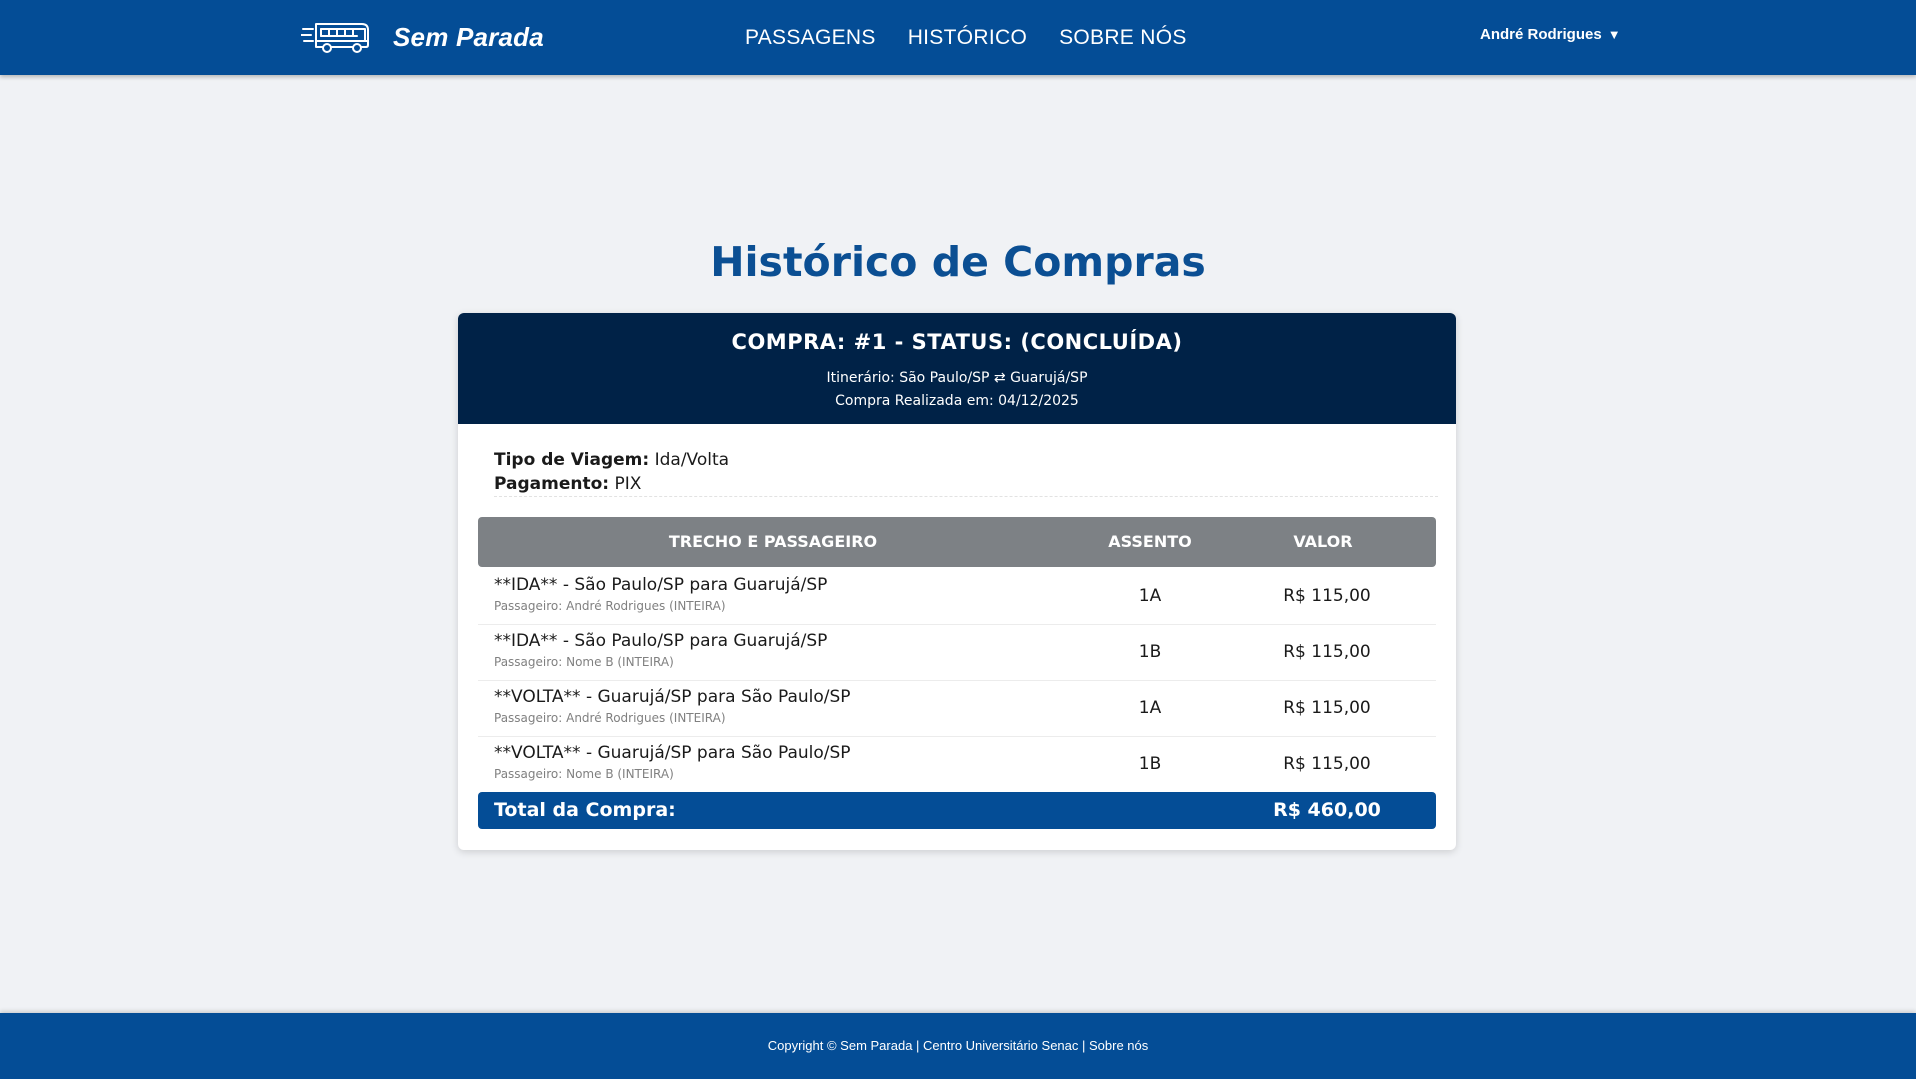  What do you see at coordinates (957, 401) in the screenshot?
I see `order-purchase-date: Compra Realizada em: 04/12/2025` at bounding box center [957, 401].